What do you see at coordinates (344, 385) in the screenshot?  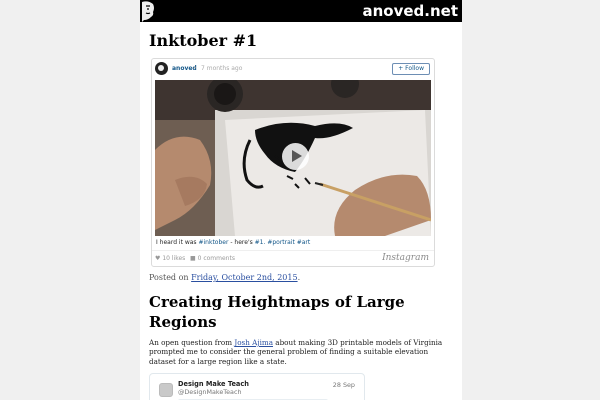 I see `tweet-date: 28 Sep` at bounding box center [344, 385].